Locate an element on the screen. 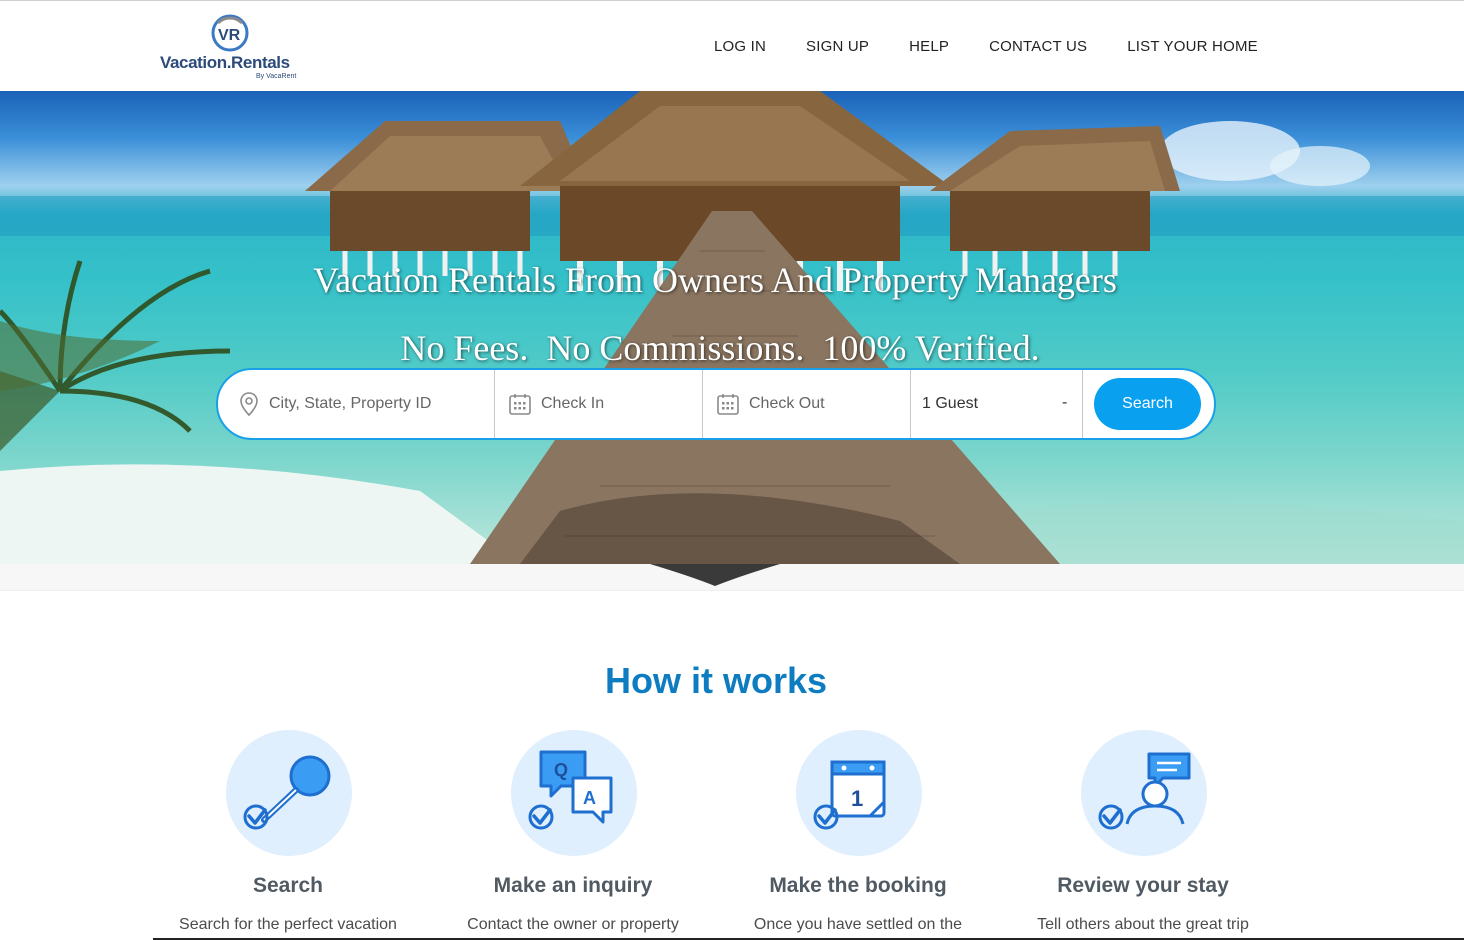 This screenshot has width=1464, height=940. checkout-field: Check Out is located at coordinates (813, 404).